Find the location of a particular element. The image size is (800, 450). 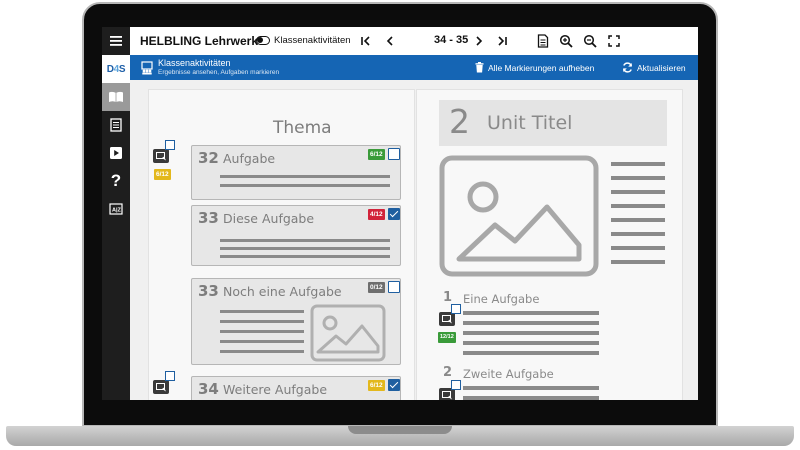

sidebar-item-book is located at coordinates (116, 97).